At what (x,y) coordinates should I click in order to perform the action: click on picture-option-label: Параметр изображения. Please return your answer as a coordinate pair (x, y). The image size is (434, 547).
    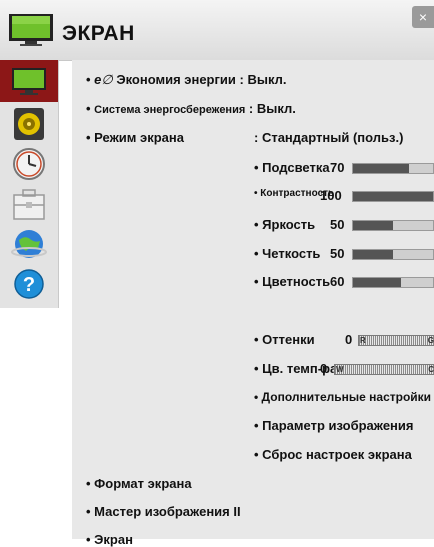
    Looking at the image, I should click on (338, 425).